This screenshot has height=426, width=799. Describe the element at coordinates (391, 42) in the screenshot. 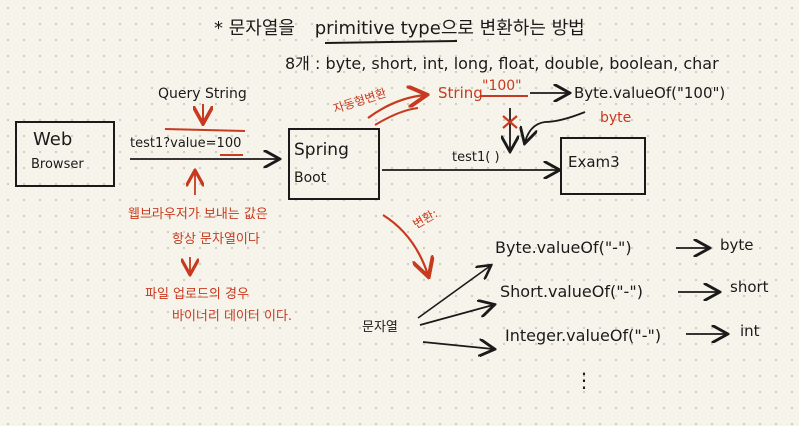

I see `title-underline` at that location.